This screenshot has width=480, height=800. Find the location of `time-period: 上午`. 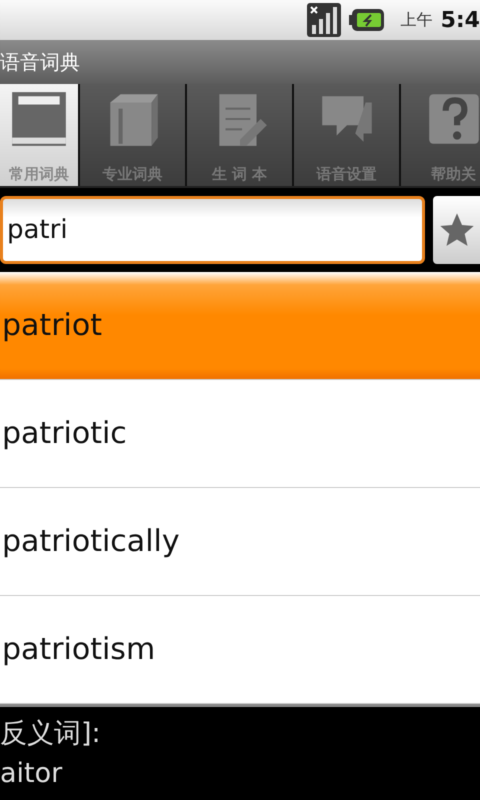

time-period: 上午 is located at coordinates (416, 20).